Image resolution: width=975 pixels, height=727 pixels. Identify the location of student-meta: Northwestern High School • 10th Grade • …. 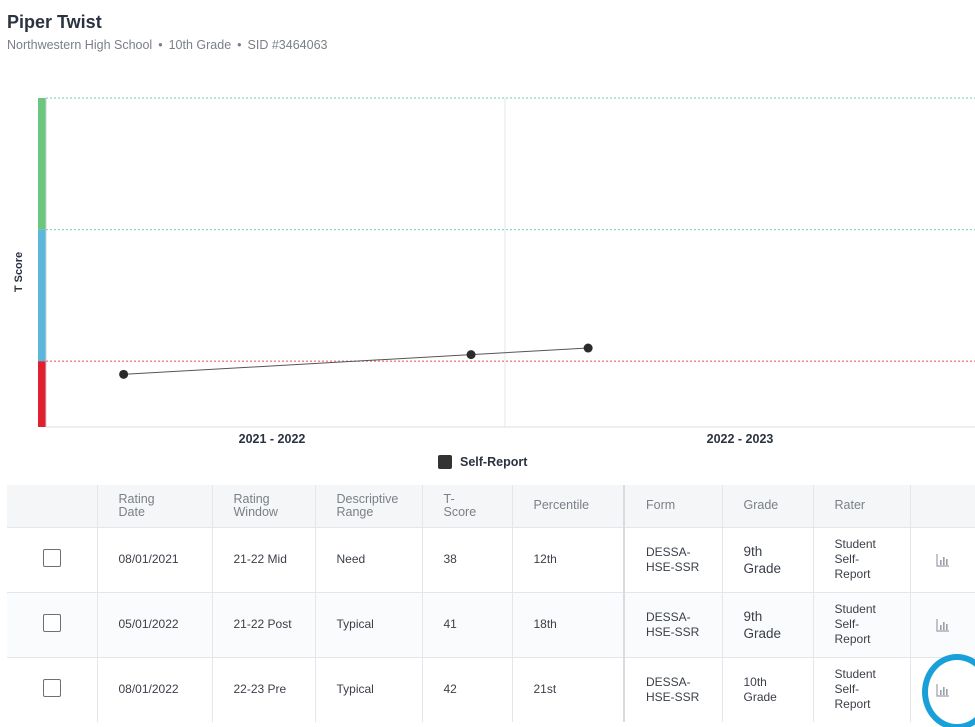
(167, 45).